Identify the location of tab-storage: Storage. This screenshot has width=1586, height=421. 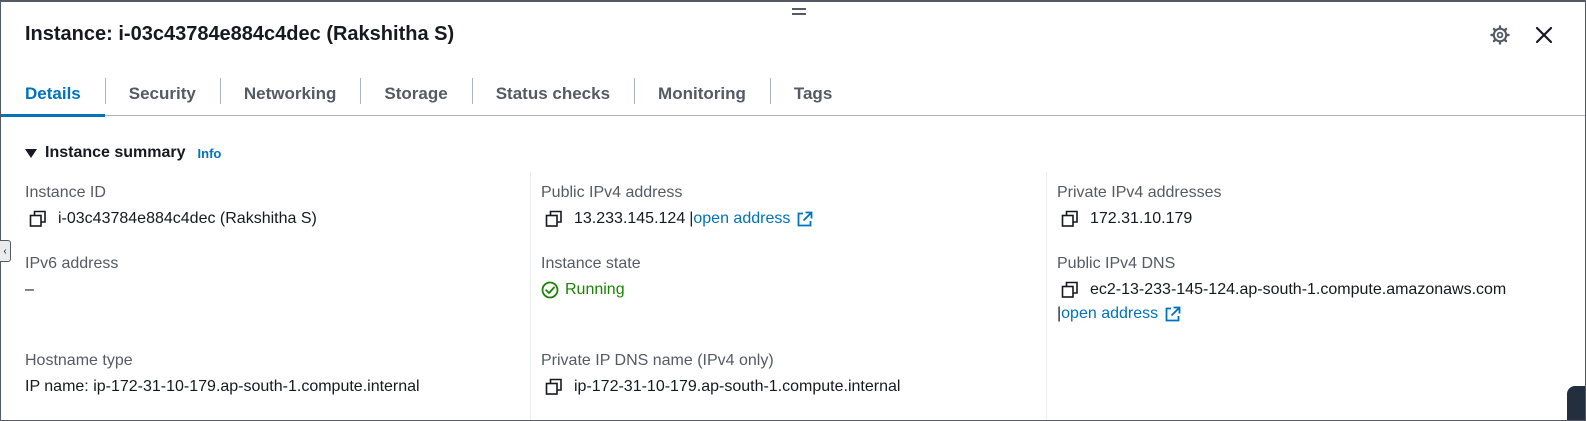
(415, 94).